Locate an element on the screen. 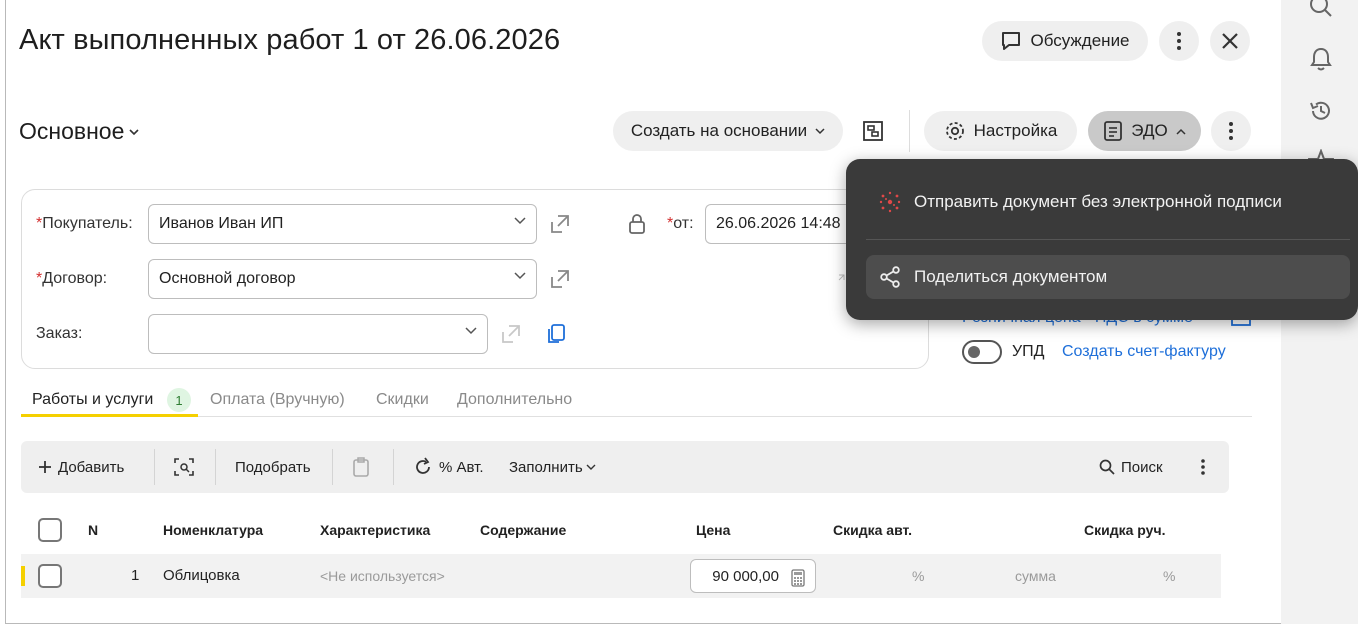  fill-button: Заполнить is located at coordinates (552, 467).